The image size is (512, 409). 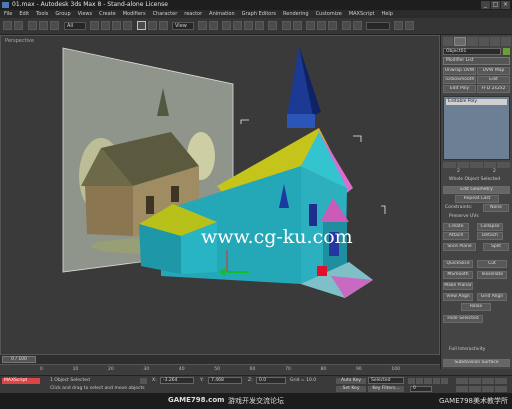 What do you see at coordinates (248, 25) in the screenshot?
I see `percent-snap-icon` at bounding box center [248, 25].